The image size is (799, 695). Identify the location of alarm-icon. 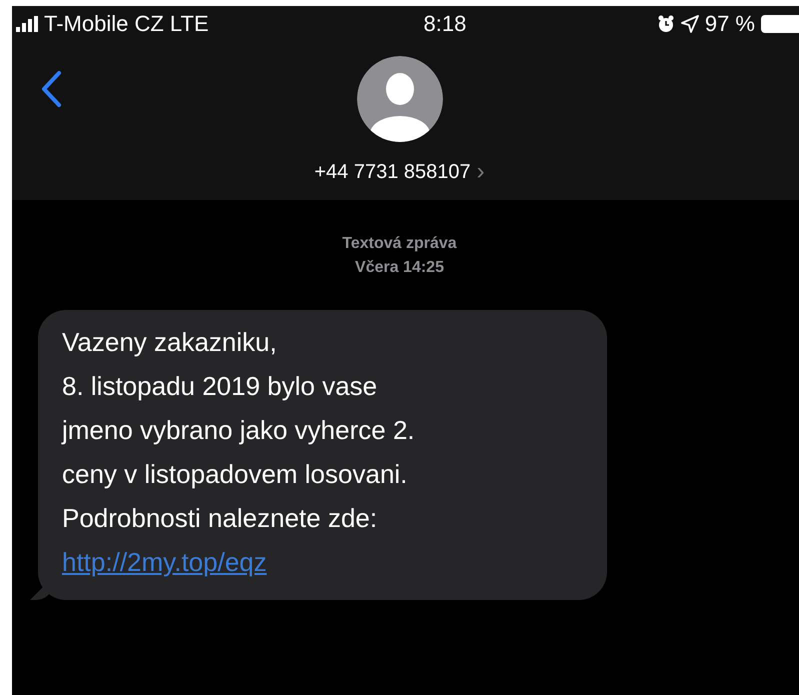
(665, 24).